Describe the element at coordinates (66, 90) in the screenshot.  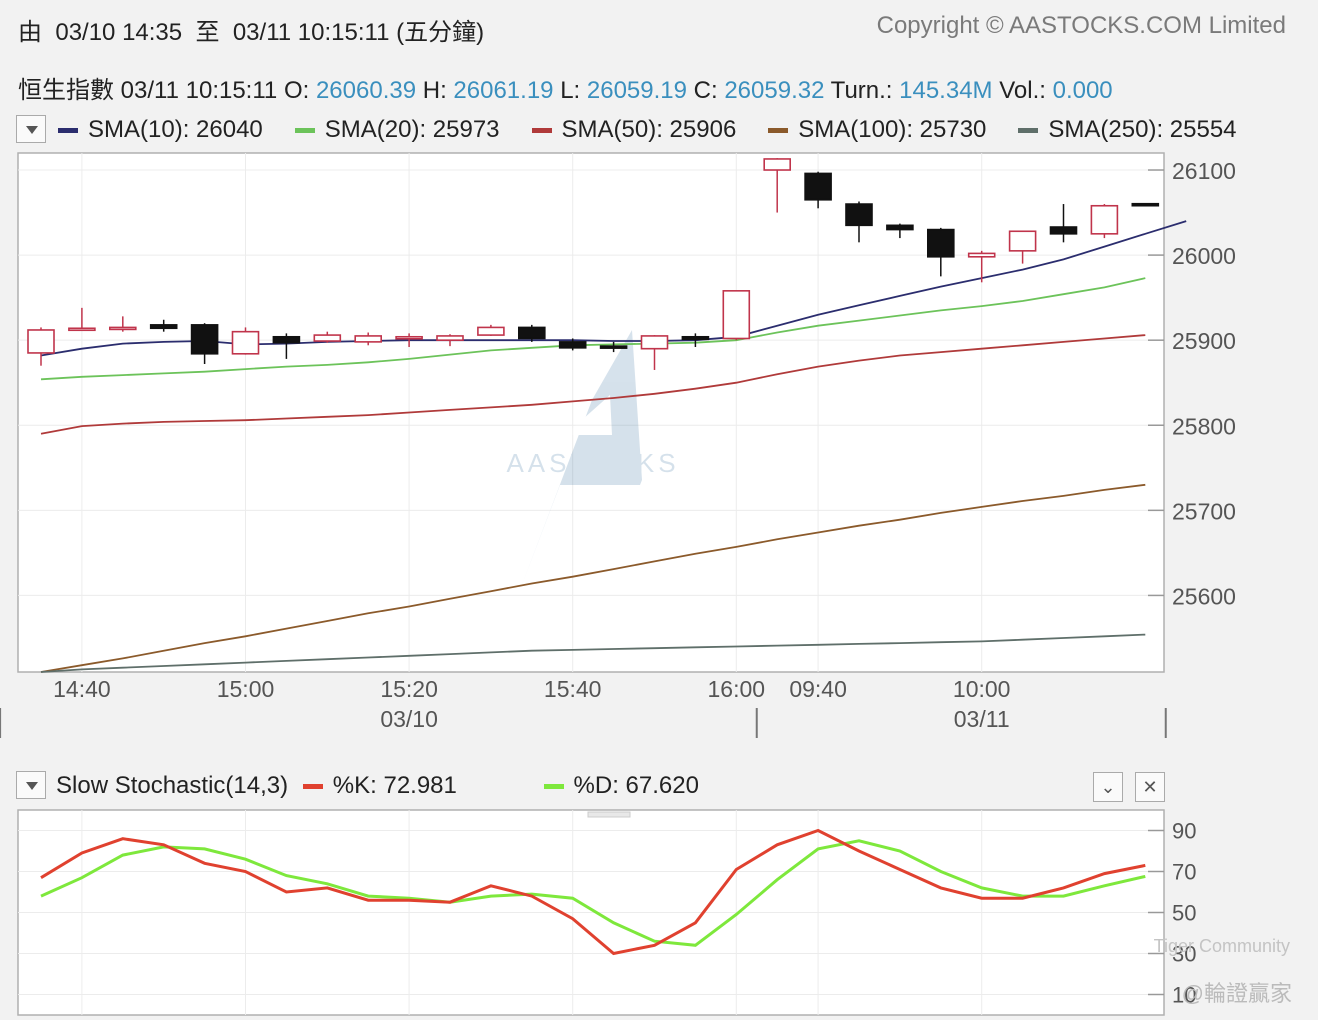
I see `index-name: 恒生指數` at that location.